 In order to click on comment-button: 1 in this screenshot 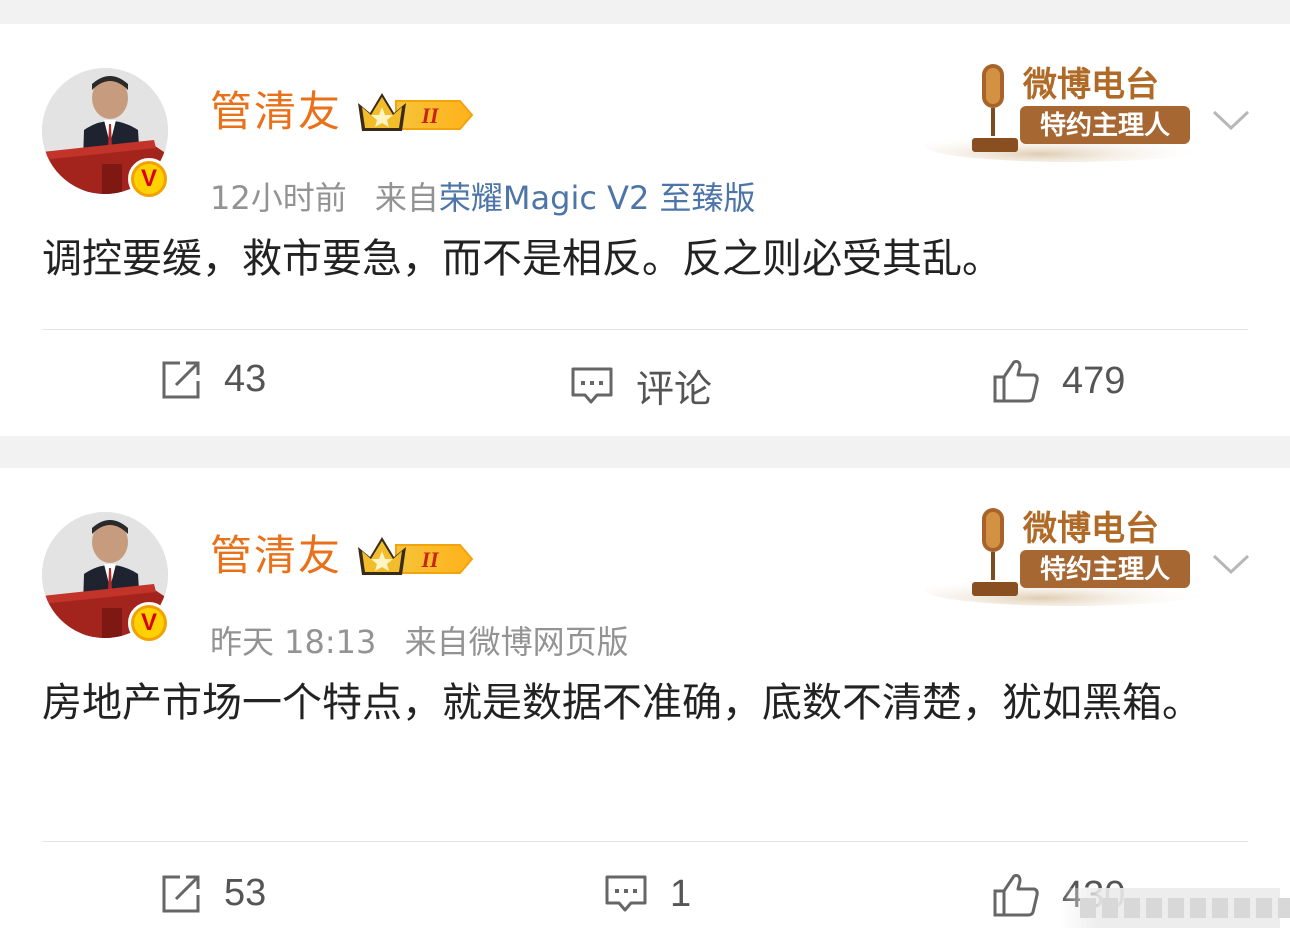, I will do `click(647, 894)`.